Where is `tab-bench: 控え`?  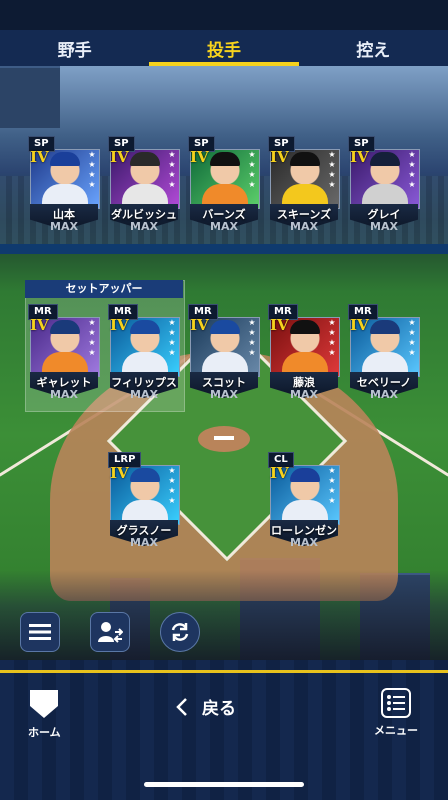 tab-bench: 控え is located at coordinates (373, 48).